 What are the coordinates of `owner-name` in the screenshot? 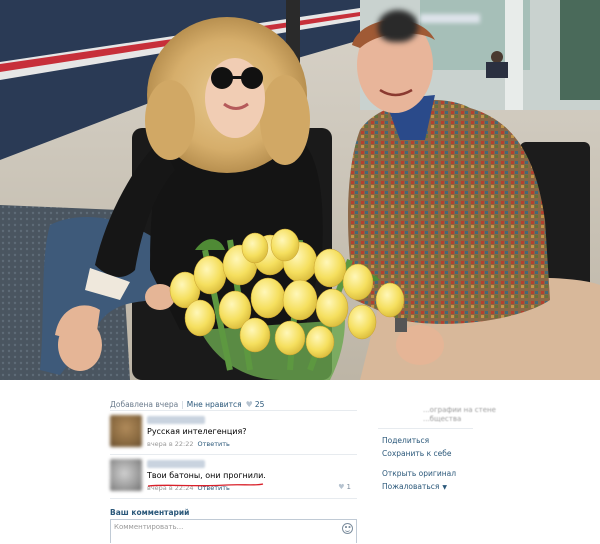 It's located at (450, 18).